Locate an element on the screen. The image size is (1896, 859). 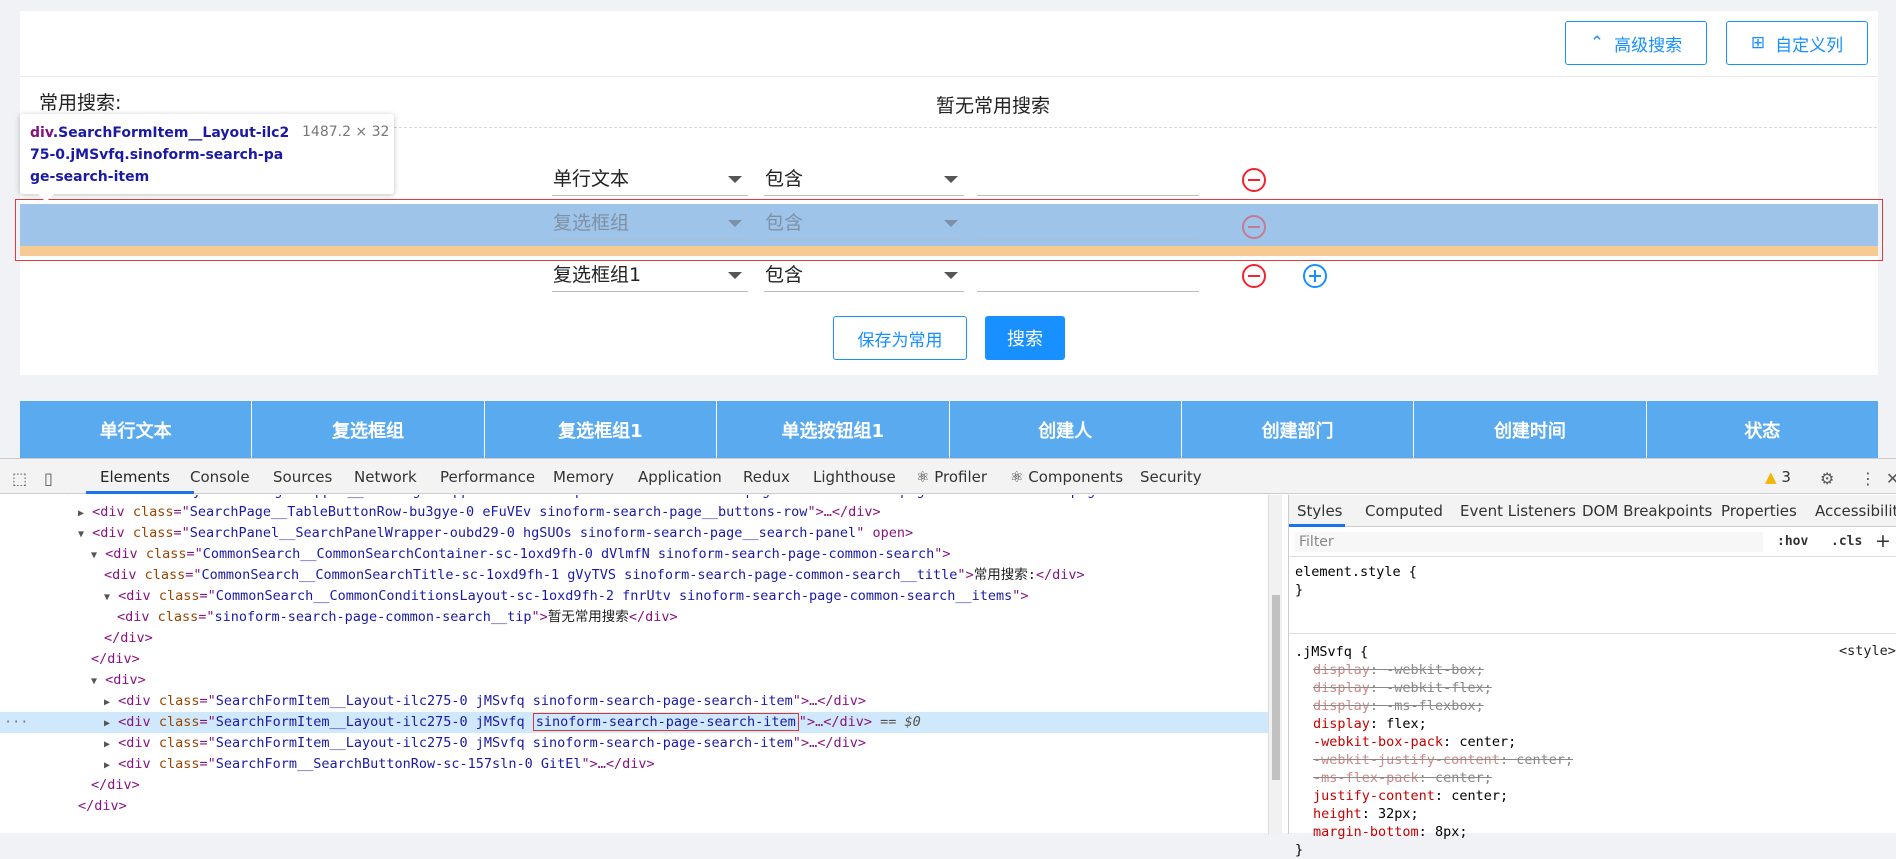
css-property: margin-bottom: 8px; is located at coordinates (1434, 832).